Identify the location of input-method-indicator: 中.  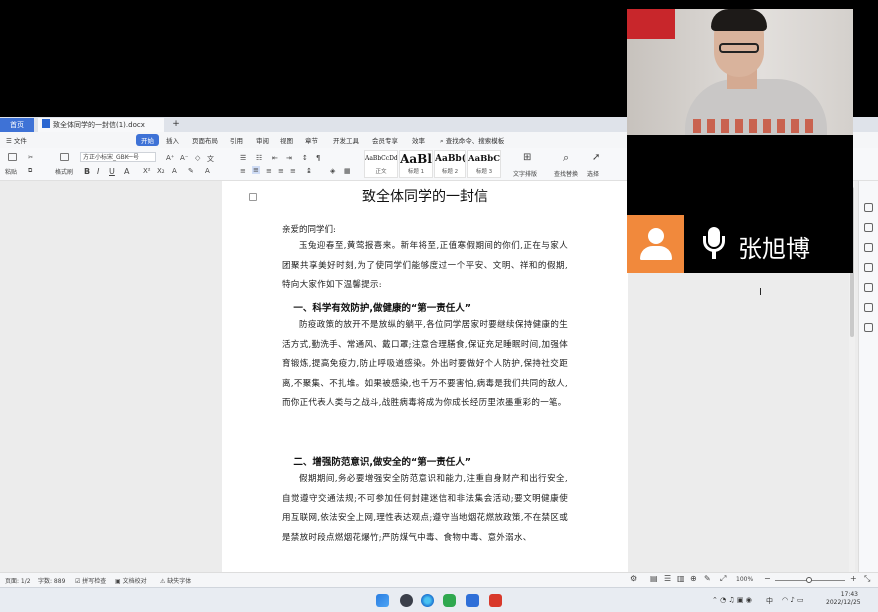
(769, 601).